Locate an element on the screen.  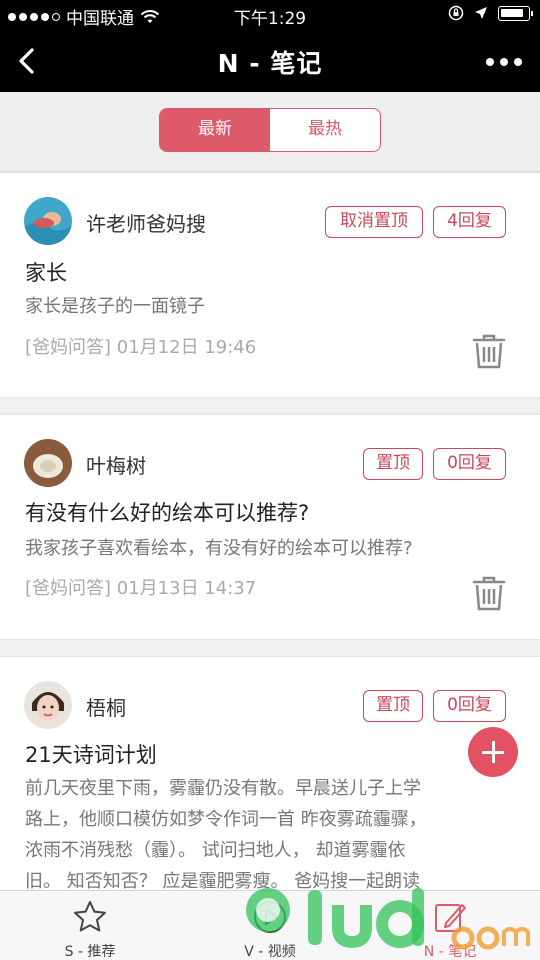
post-title: 家长 is located at coordinates (46, 272).